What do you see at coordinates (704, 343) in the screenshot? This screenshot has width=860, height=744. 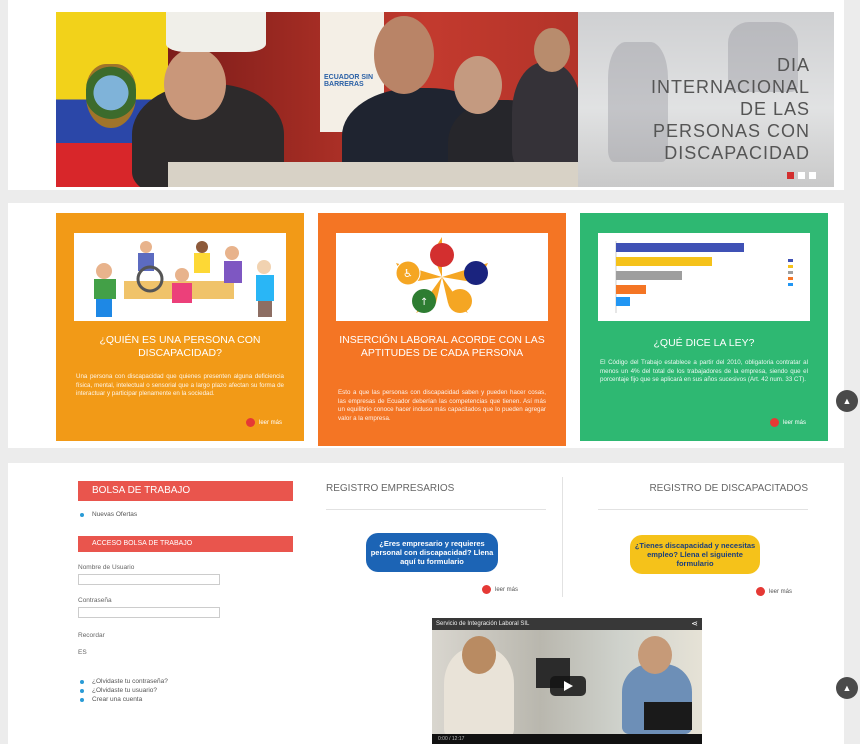 I see `card-title: ¿QUÉ DICE LA LEY?` at bounding box center [704, 343].